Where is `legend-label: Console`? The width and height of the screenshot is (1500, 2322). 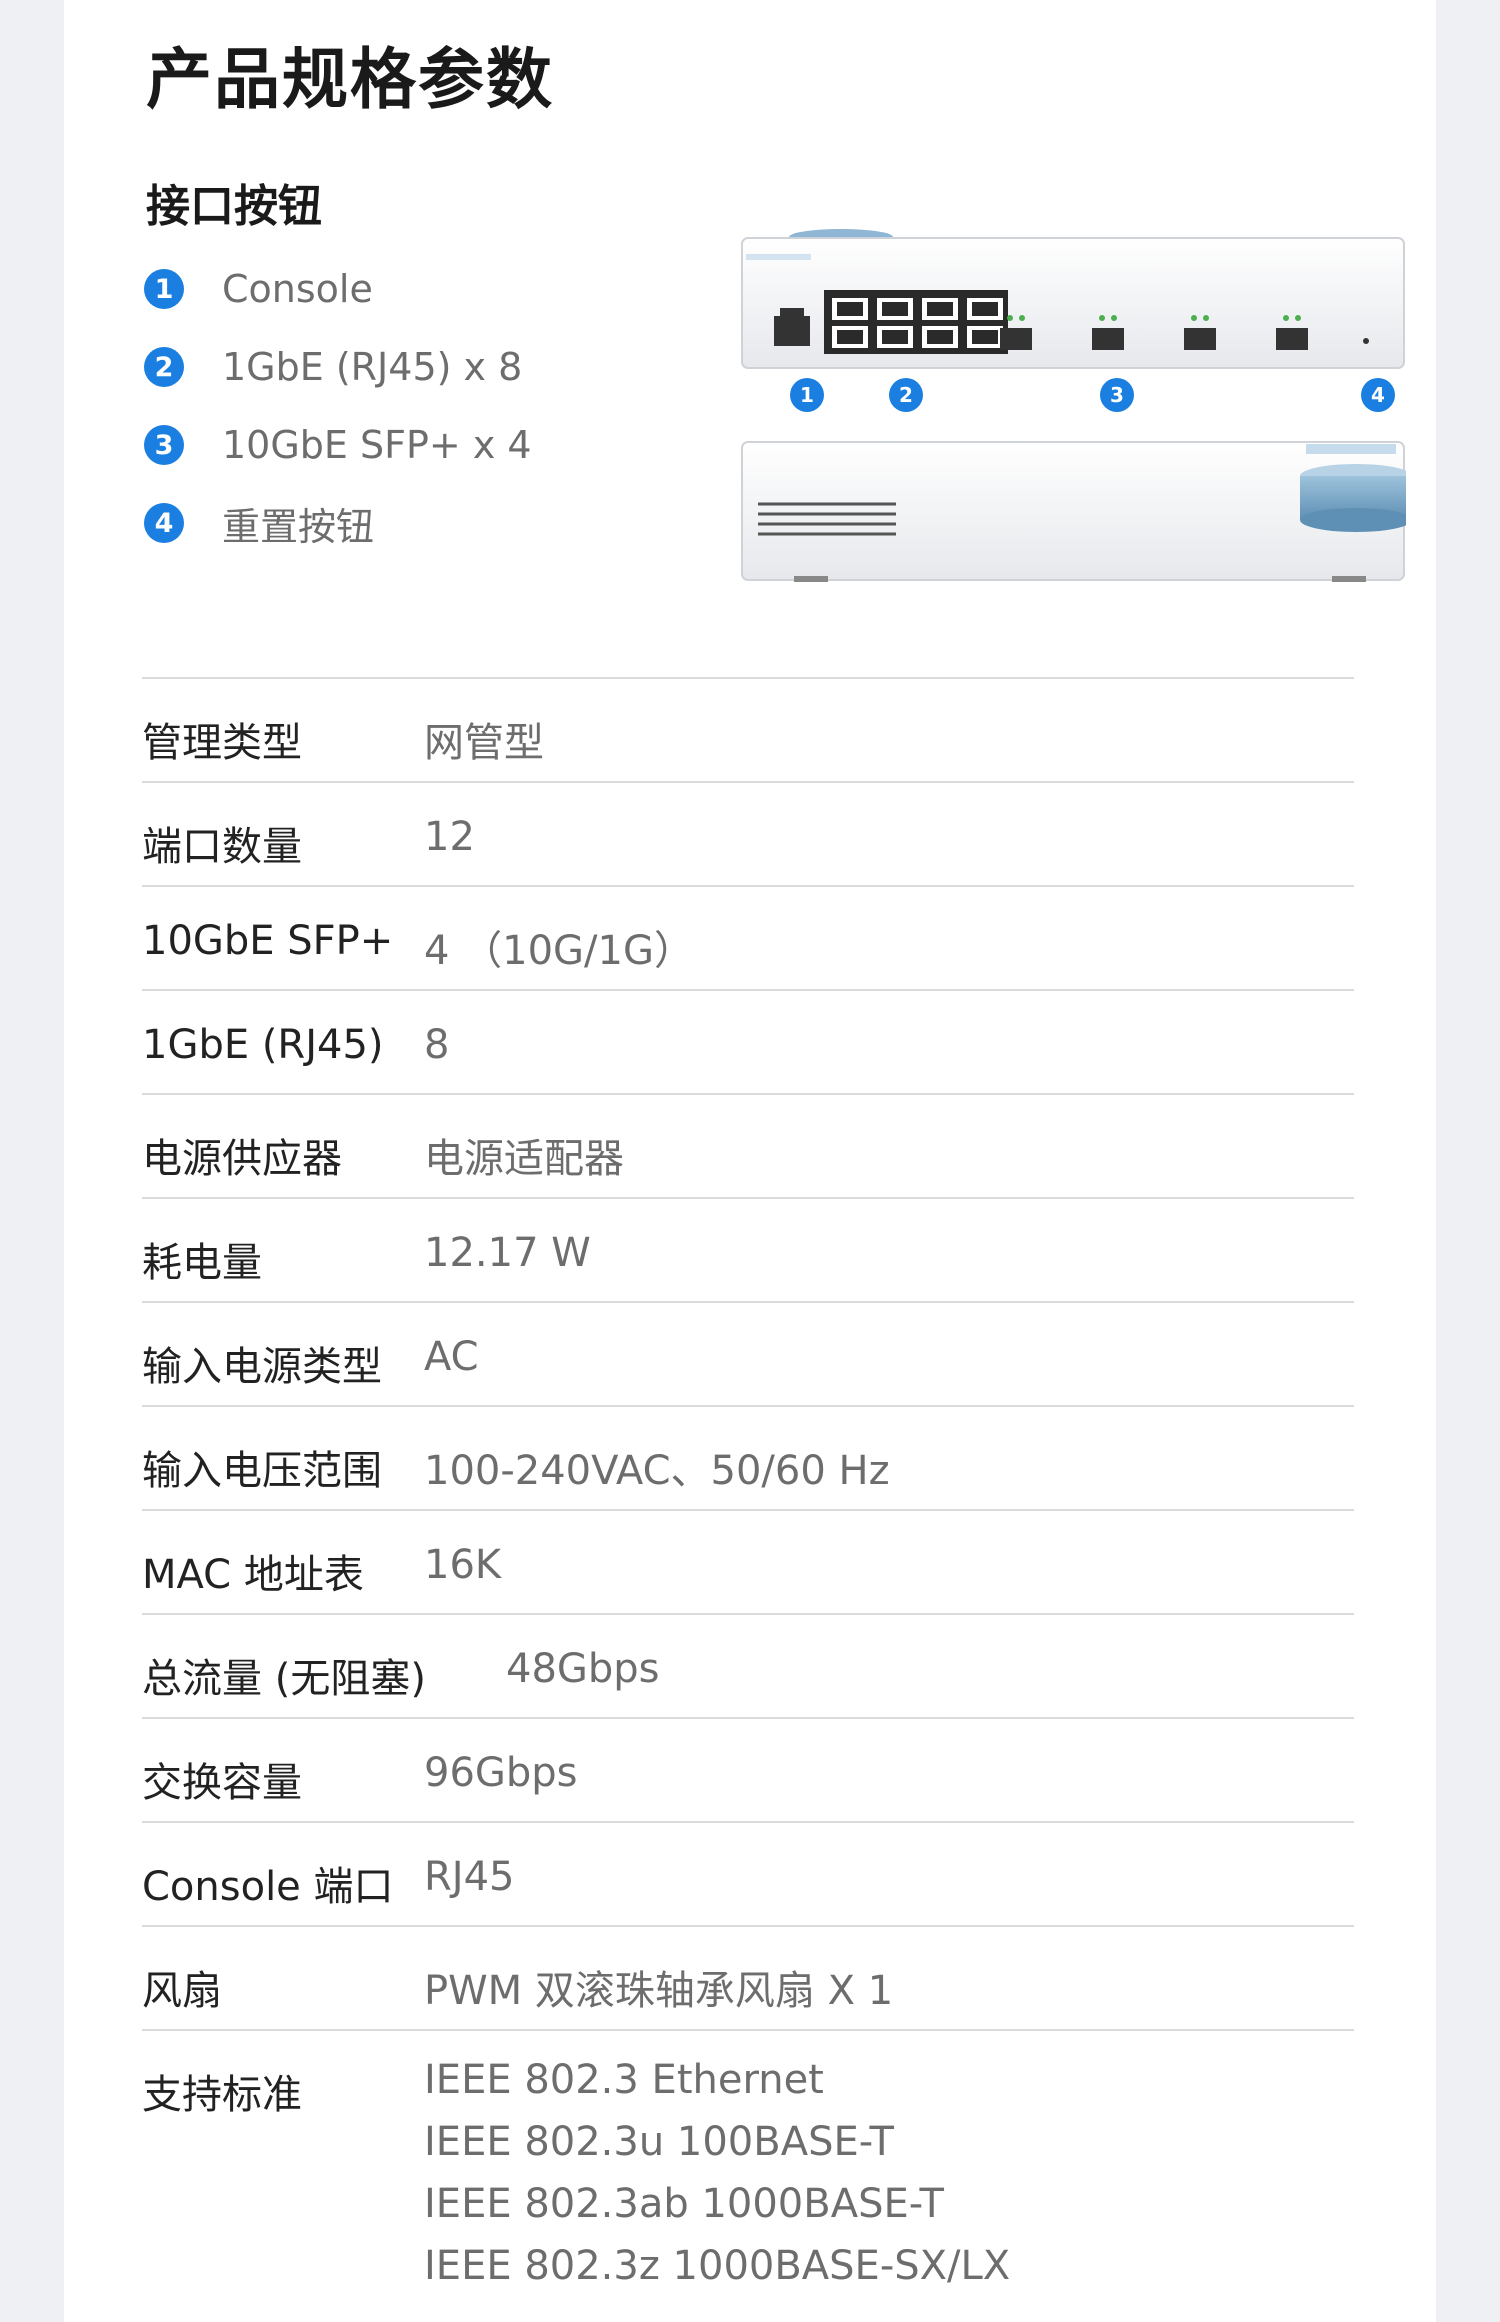
legend-label: Console is located at coordinates (297, 289).